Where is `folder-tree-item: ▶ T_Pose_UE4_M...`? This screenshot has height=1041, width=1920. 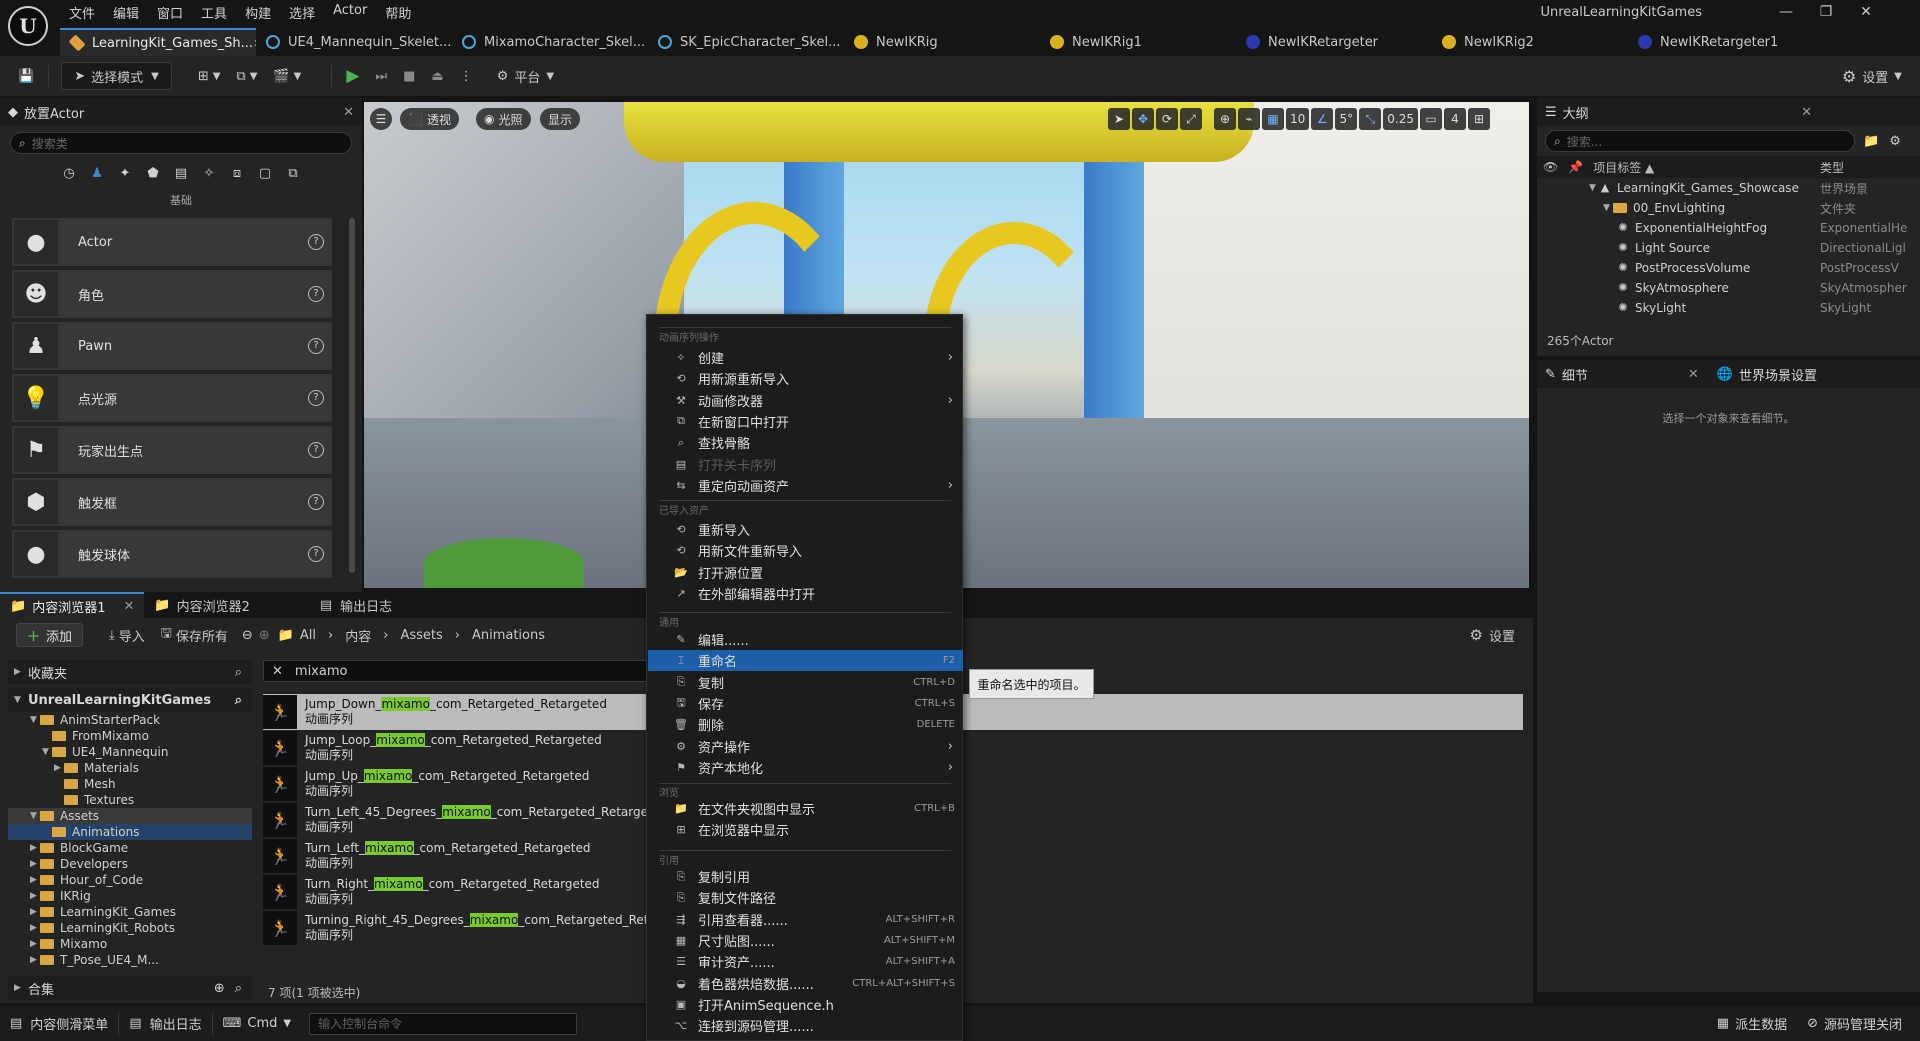 folder-tree-item: ▶ T_Pose_UE4_M... is located at coordinates (130, 960).